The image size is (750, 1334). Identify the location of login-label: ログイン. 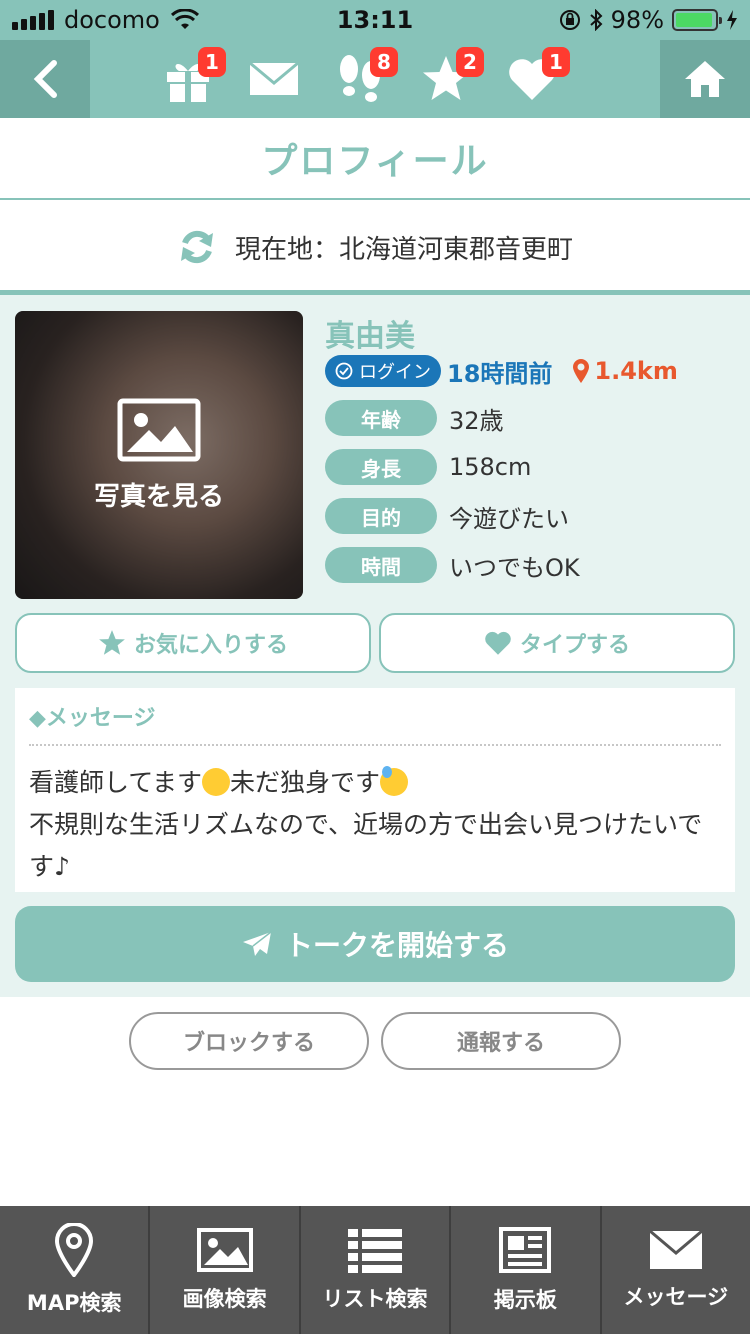
(395, 372).